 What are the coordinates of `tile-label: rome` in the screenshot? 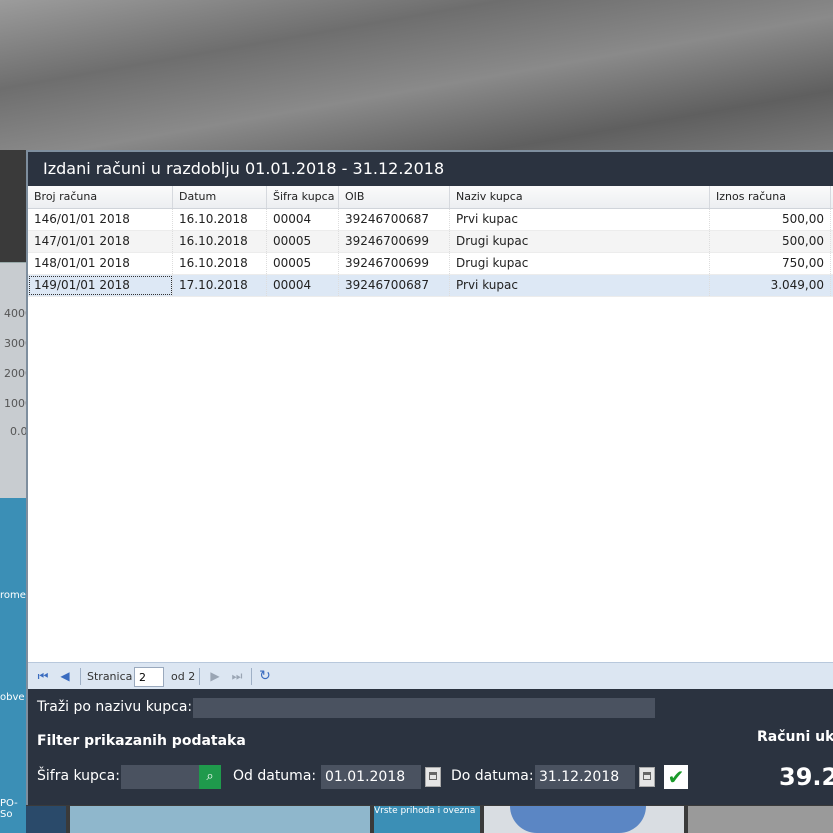 It's located at (13, 595).